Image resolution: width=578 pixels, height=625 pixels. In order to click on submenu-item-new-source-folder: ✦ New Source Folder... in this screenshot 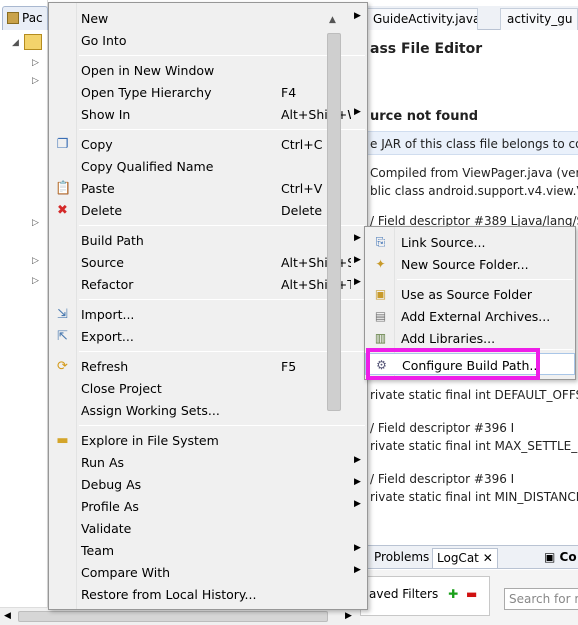, I will do `click(470, 264)`.